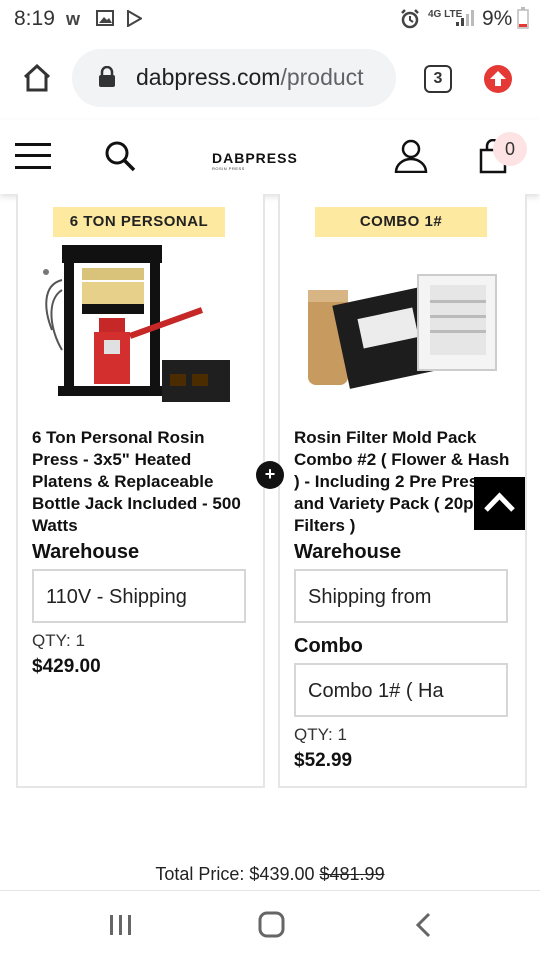 Image resolution: width=540 pixels, height=961 pixels. Describe the element at coordinates (34, 18) in the screenshot. I see `status-time: 8:19` at that location.